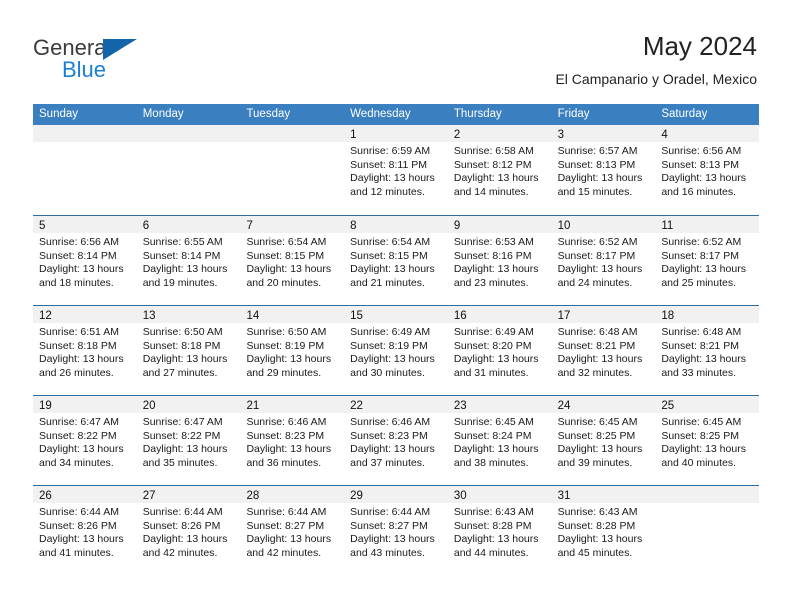  Describe the element at coordinates (292, 494) in the screenshot. I see `day-number-band: 28` at that location.